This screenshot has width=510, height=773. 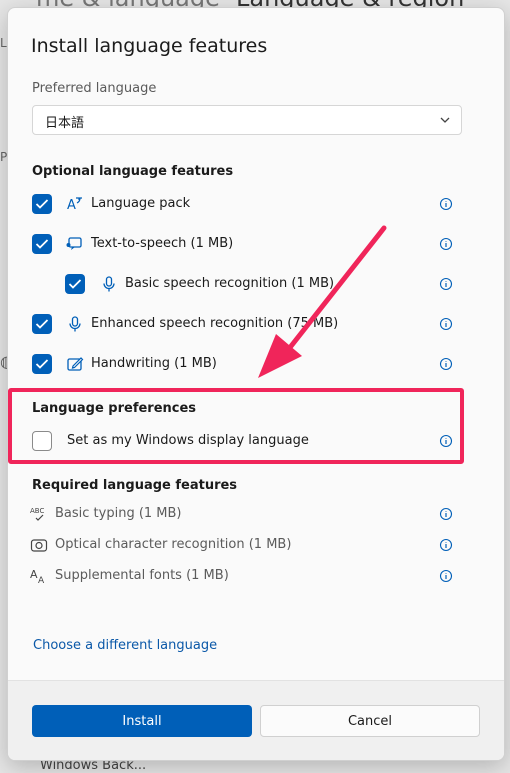 What do you see at coordinates (236, 426) in the screenshot?
I see `highlight-box` at bounding box center [236, 426].